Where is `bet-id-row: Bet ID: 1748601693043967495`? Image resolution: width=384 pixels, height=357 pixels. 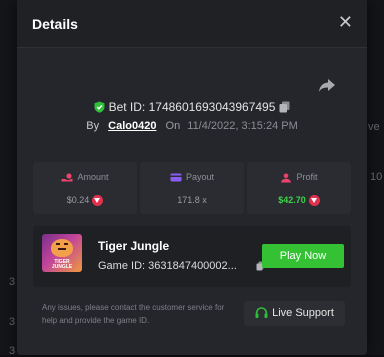
bet-id-row: Bet ID: 1748601693043967495 is located at coordinates (192, 106).